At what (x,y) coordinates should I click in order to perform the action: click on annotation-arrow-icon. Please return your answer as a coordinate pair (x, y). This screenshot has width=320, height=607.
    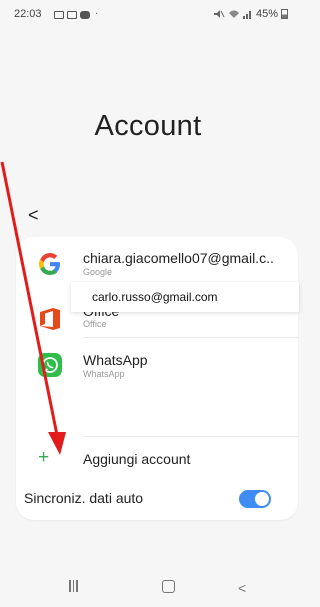
    Looking at the image, I should click on (33, 308).